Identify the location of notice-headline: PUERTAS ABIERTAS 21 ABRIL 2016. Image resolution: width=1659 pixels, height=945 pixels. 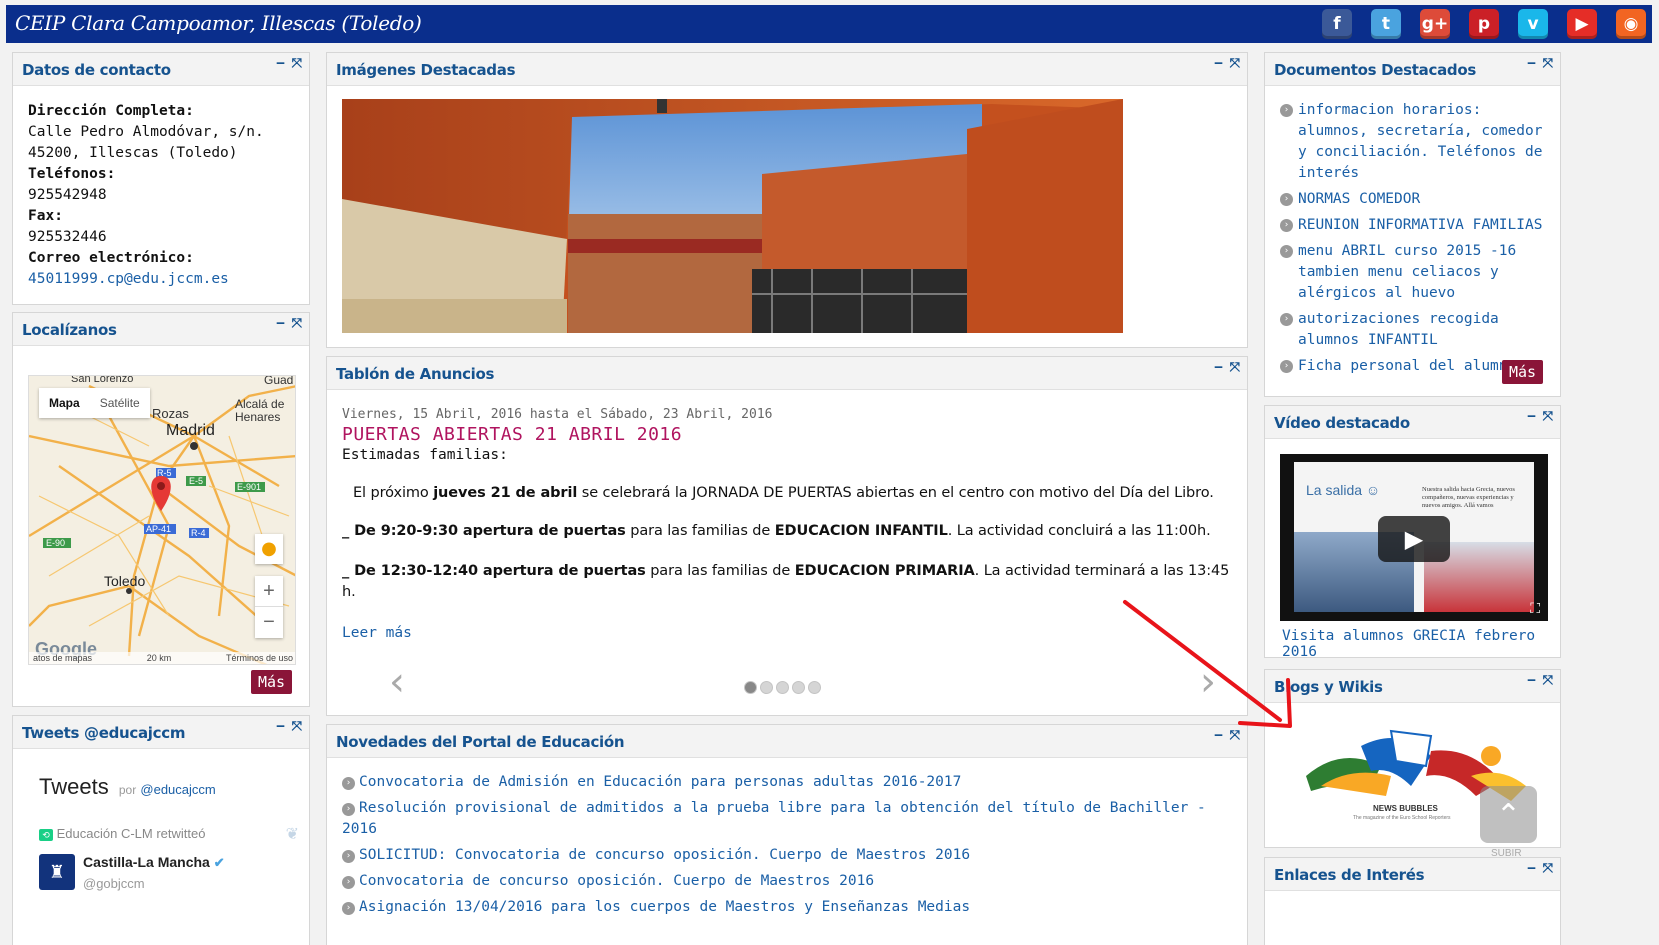
(789, 434).